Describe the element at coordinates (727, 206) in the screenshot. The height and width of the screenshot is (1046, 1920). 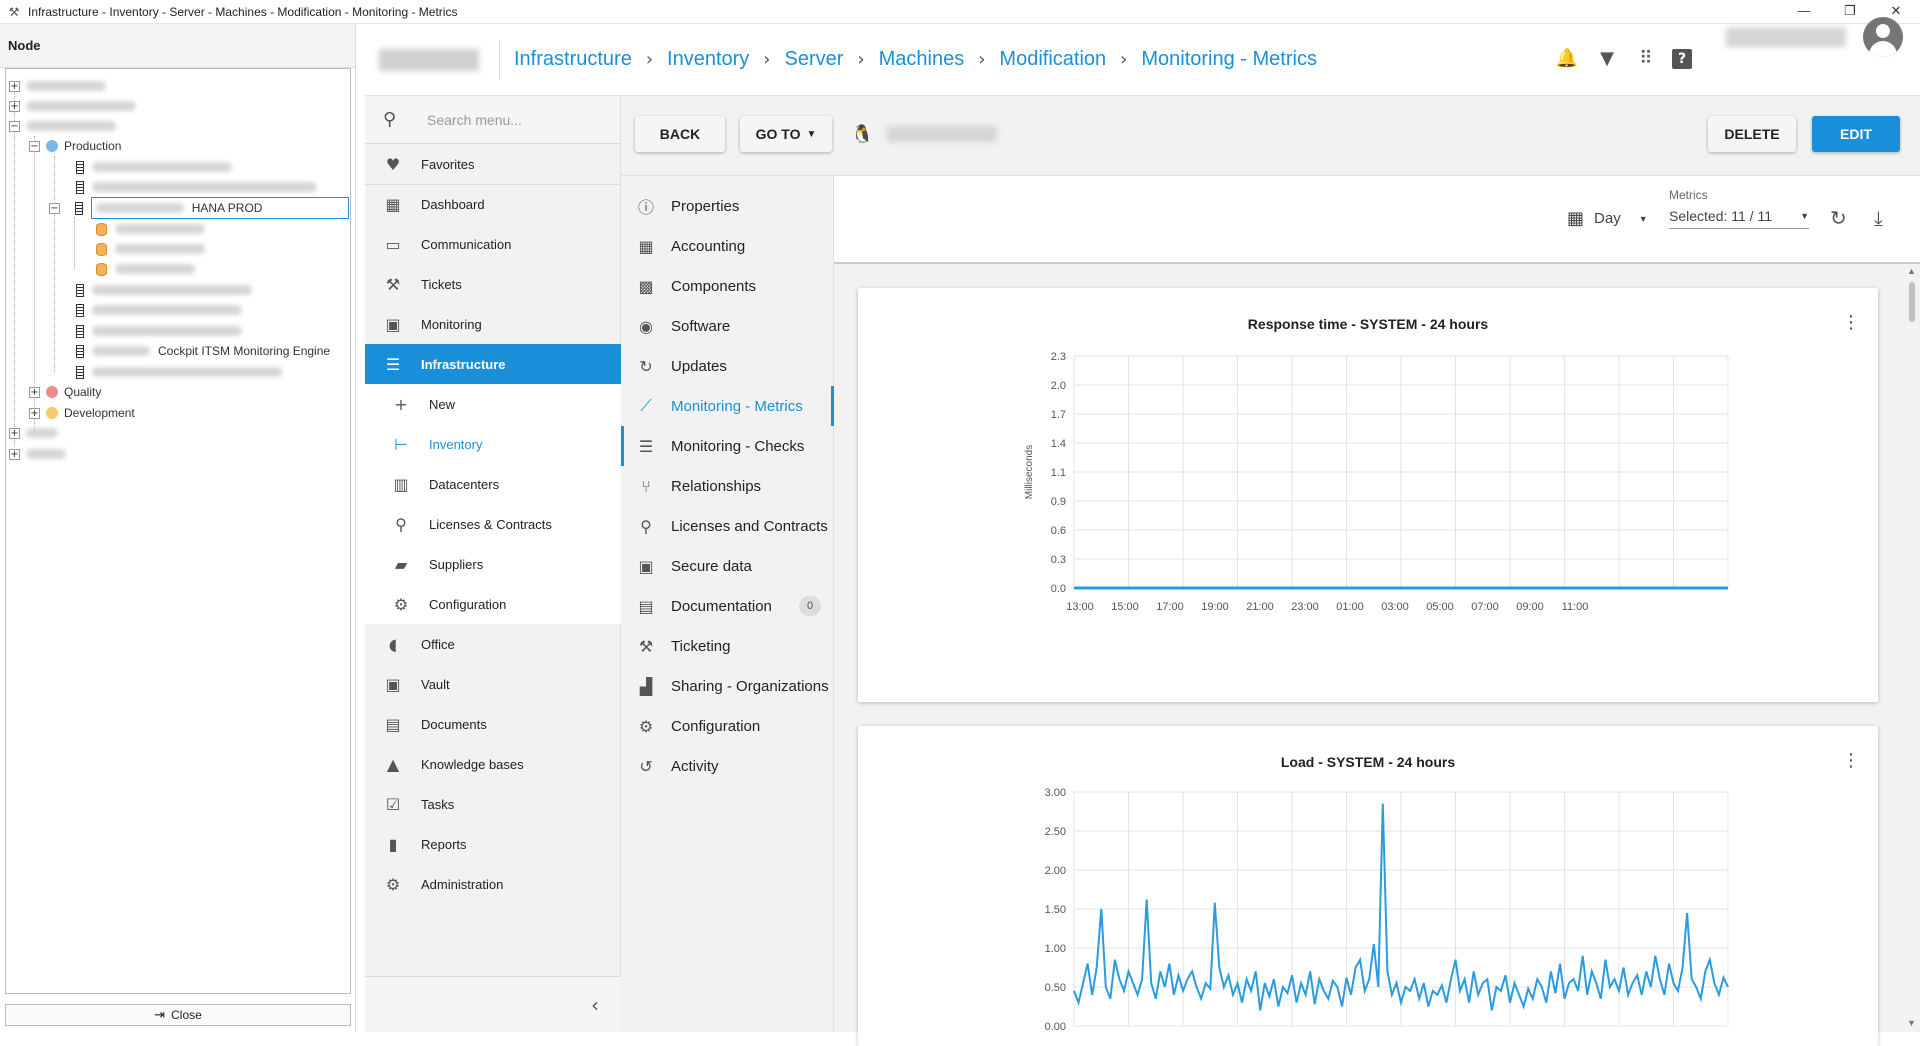
I see `section-properties: ⓘ Properties` at that location.